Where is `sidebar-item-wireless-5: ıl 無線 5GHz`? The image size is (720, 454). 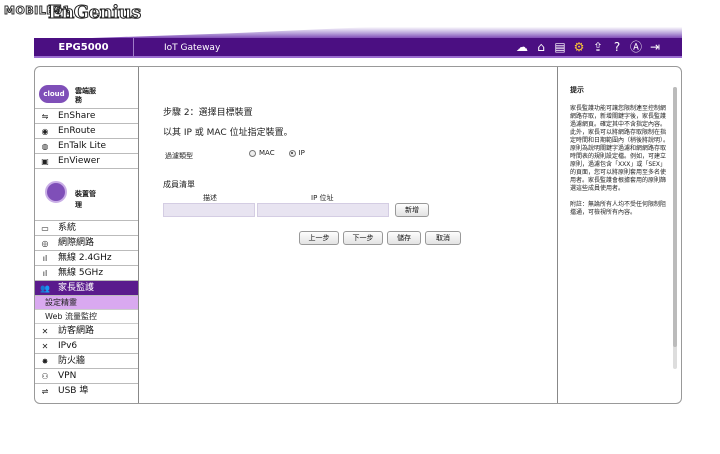 sidebar-item-wireless-5: ıl 無線 5GHz is located at coordinates (86, 273).